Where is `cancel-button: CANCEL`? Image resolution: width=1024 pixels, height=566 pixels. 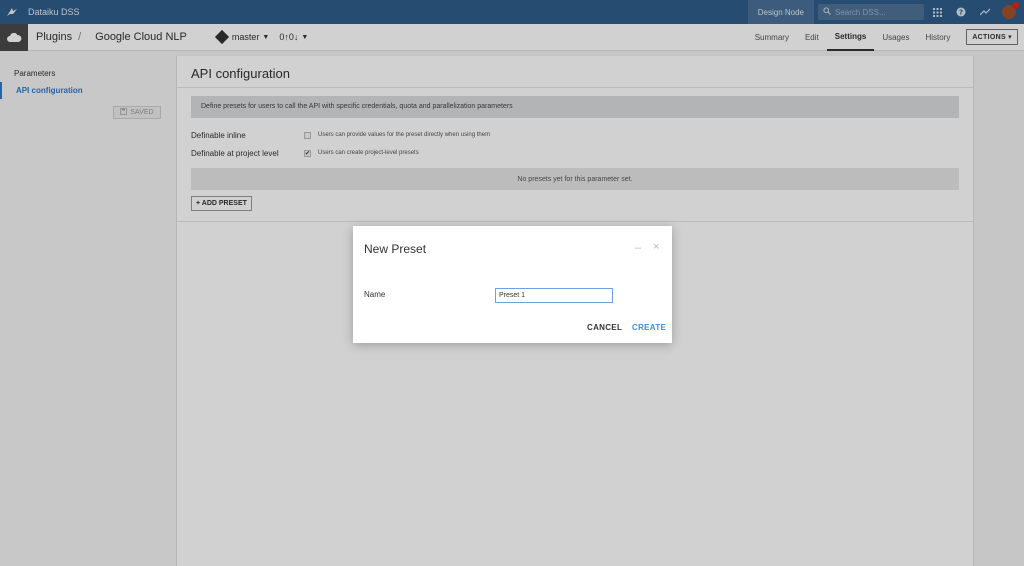 cancel-button: CANCEL is located at coordinates (604, 327).